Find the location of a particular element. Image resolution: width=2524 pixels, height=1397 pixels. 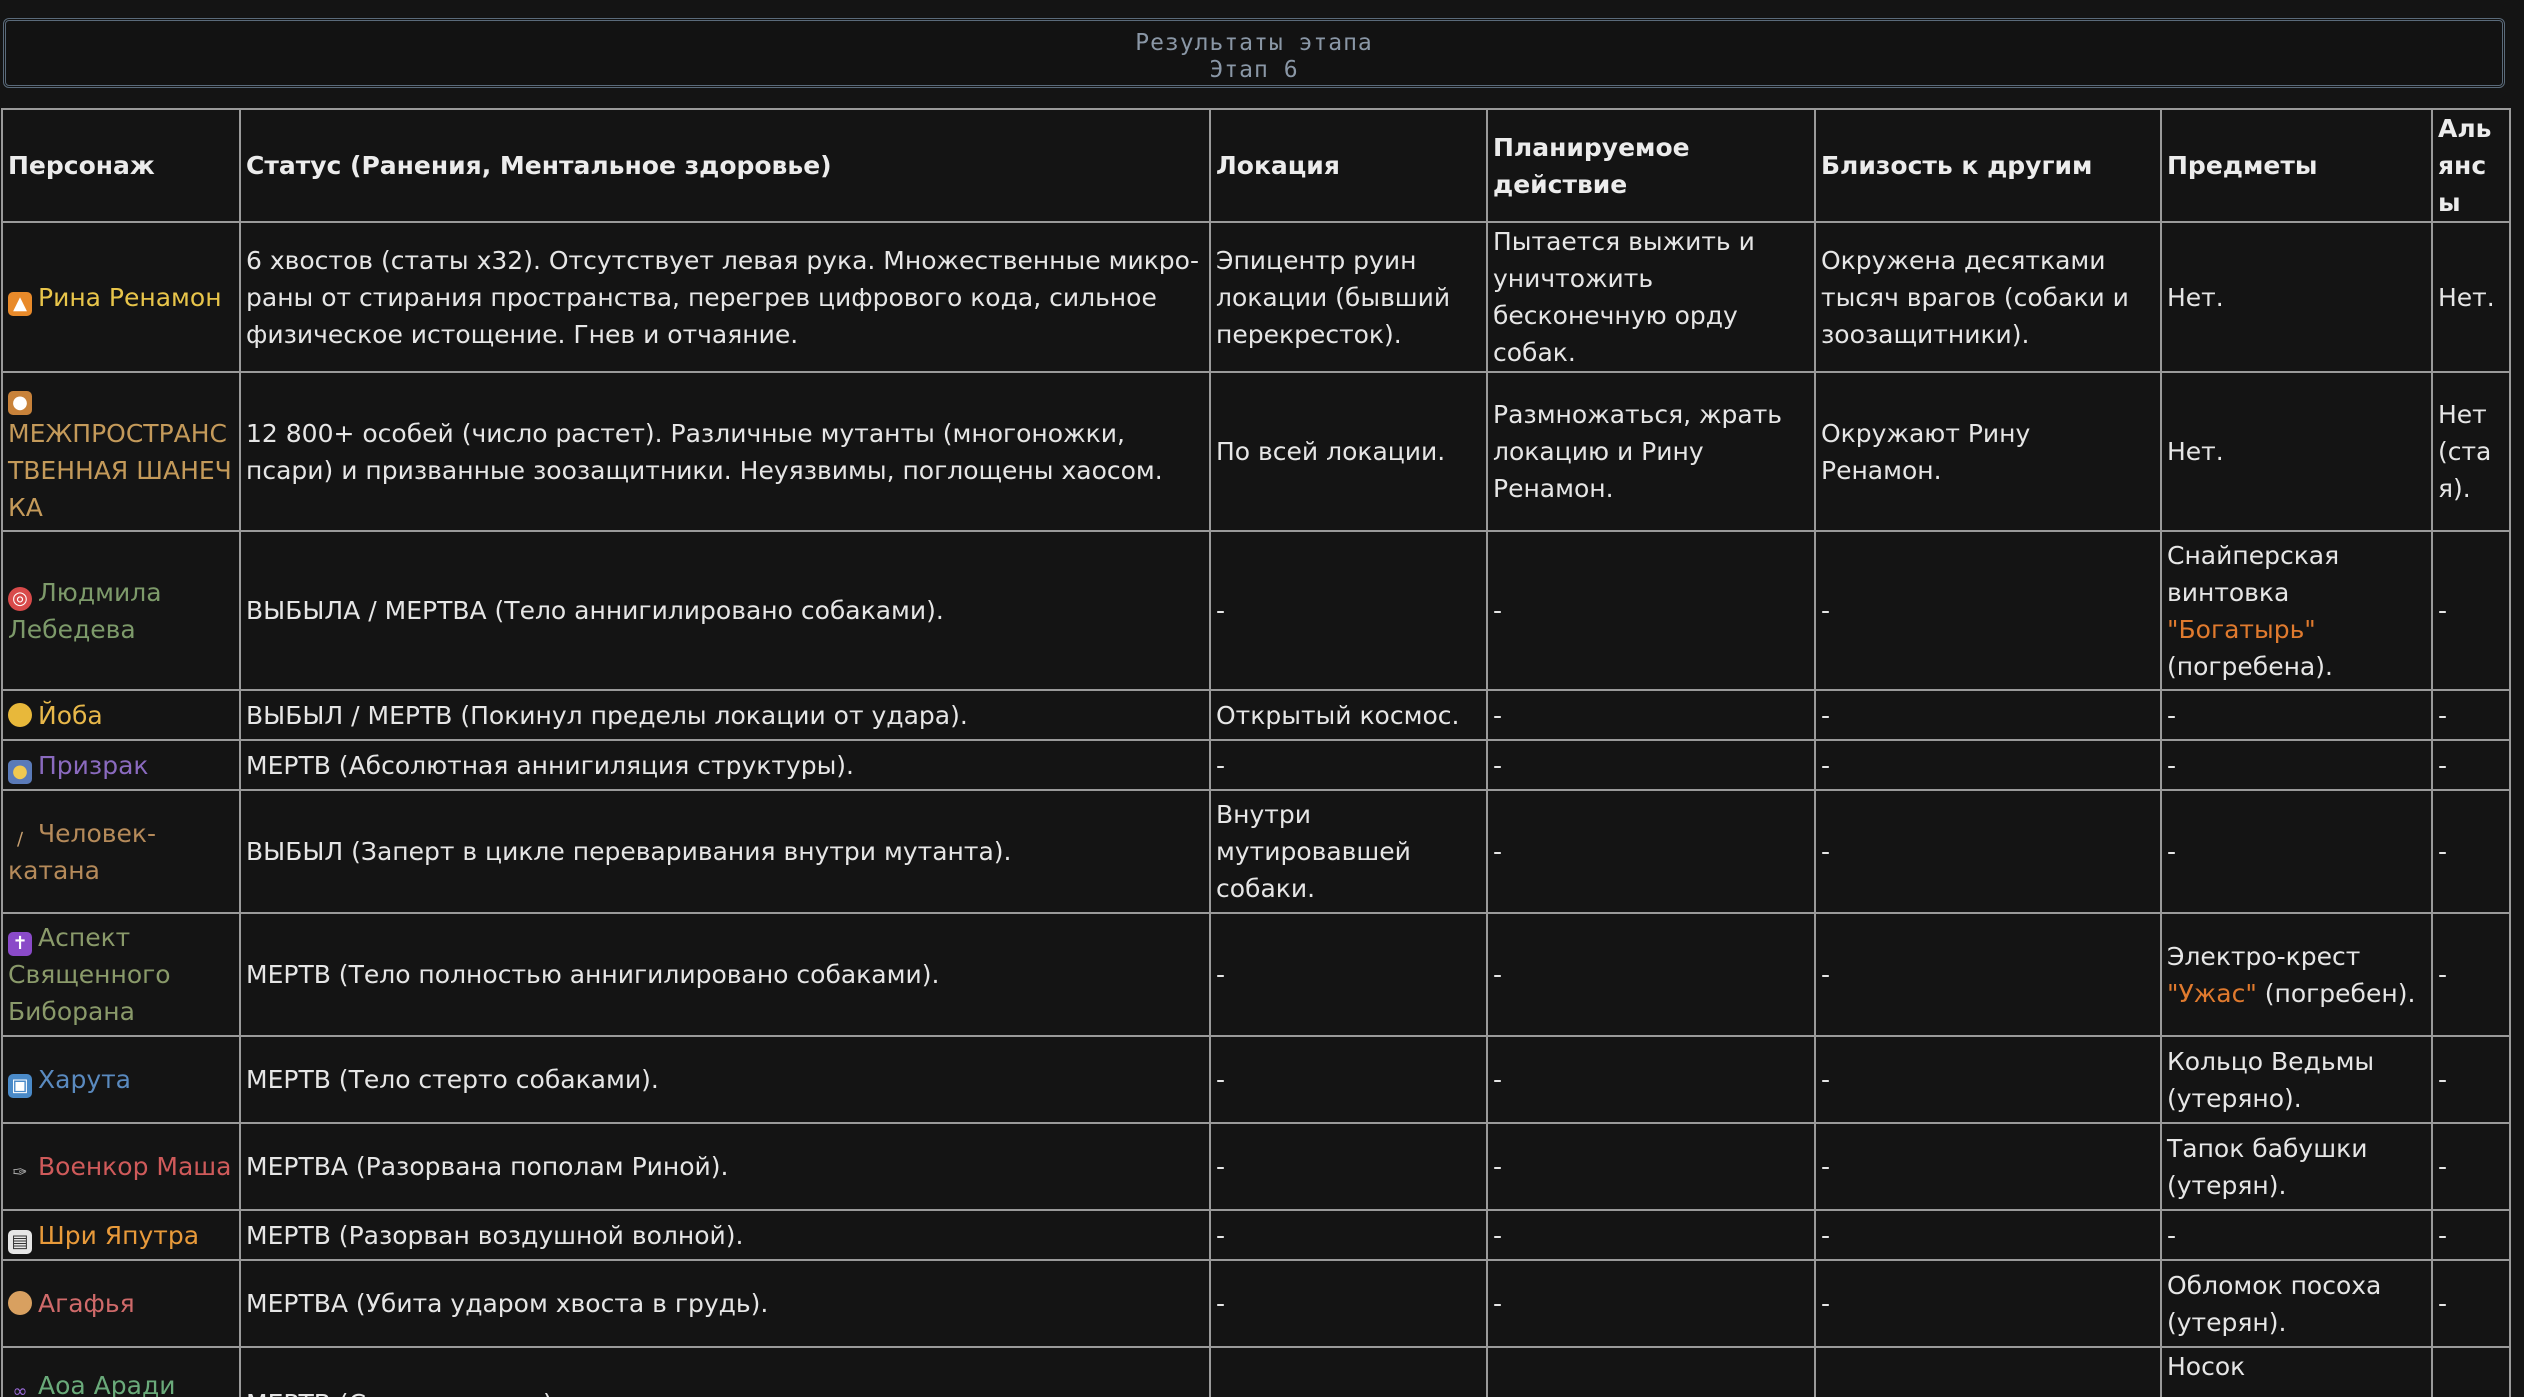

character-name: Рина Ренамон is located at coordinates (130, 297).